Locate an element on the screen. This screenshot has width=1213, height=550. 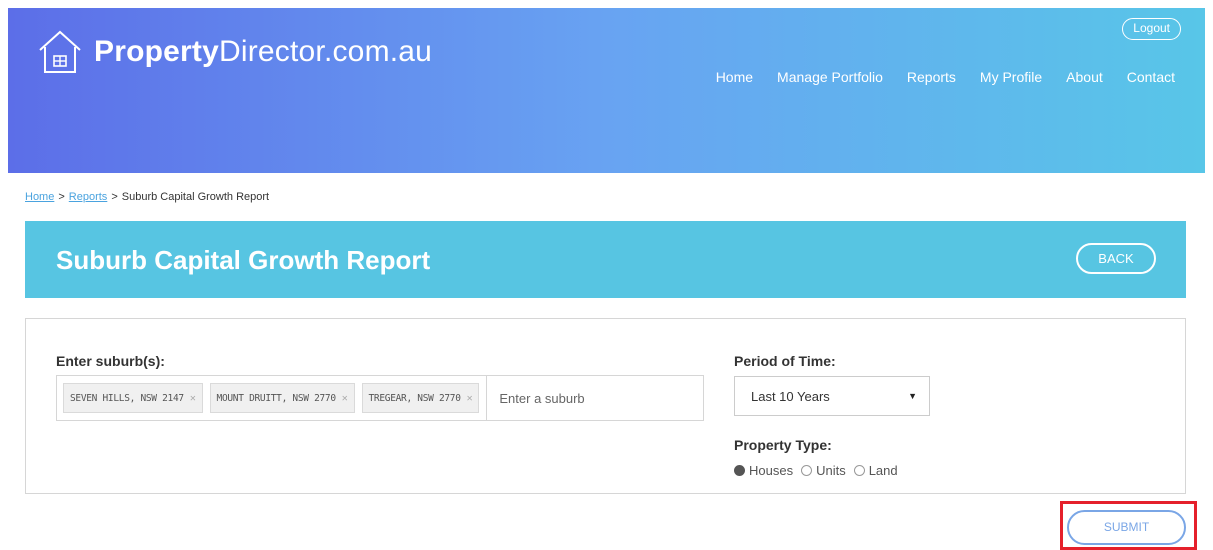
house-logo-icon is located at coordinates (60, 51).